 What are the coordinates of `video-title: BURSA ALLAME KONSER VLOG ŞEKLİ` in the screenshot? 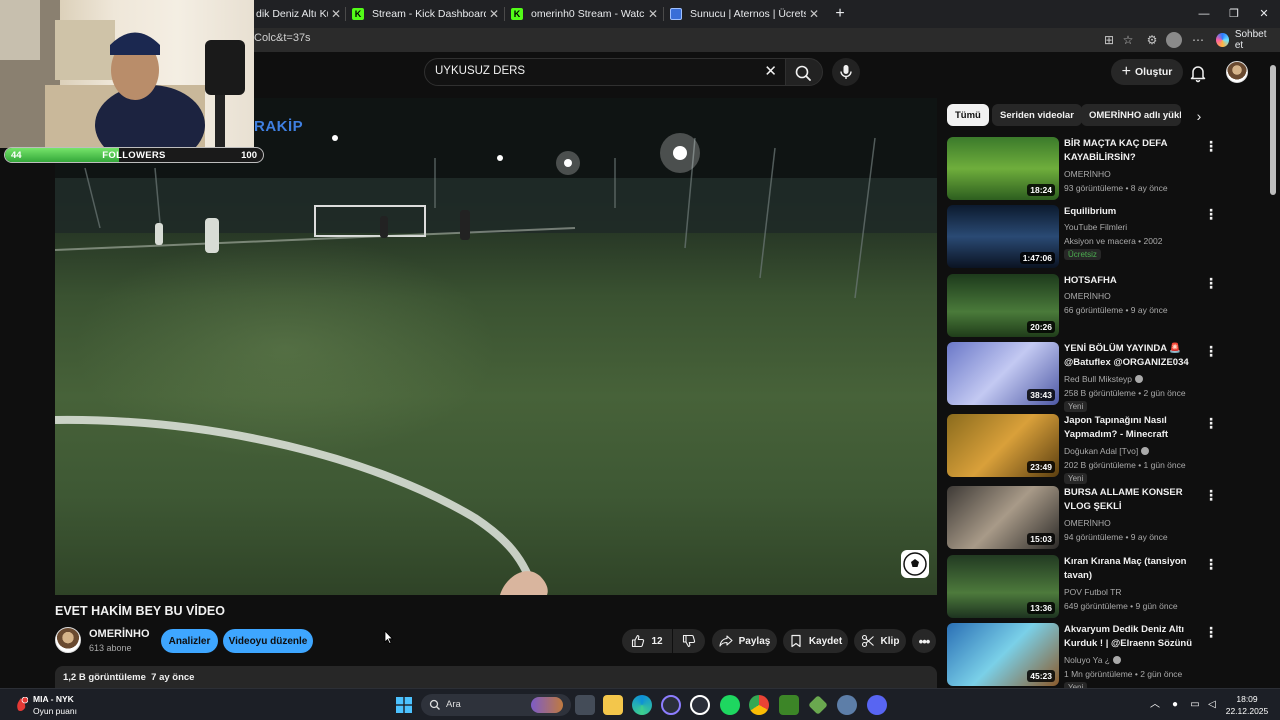 It's located at (1131, 499).